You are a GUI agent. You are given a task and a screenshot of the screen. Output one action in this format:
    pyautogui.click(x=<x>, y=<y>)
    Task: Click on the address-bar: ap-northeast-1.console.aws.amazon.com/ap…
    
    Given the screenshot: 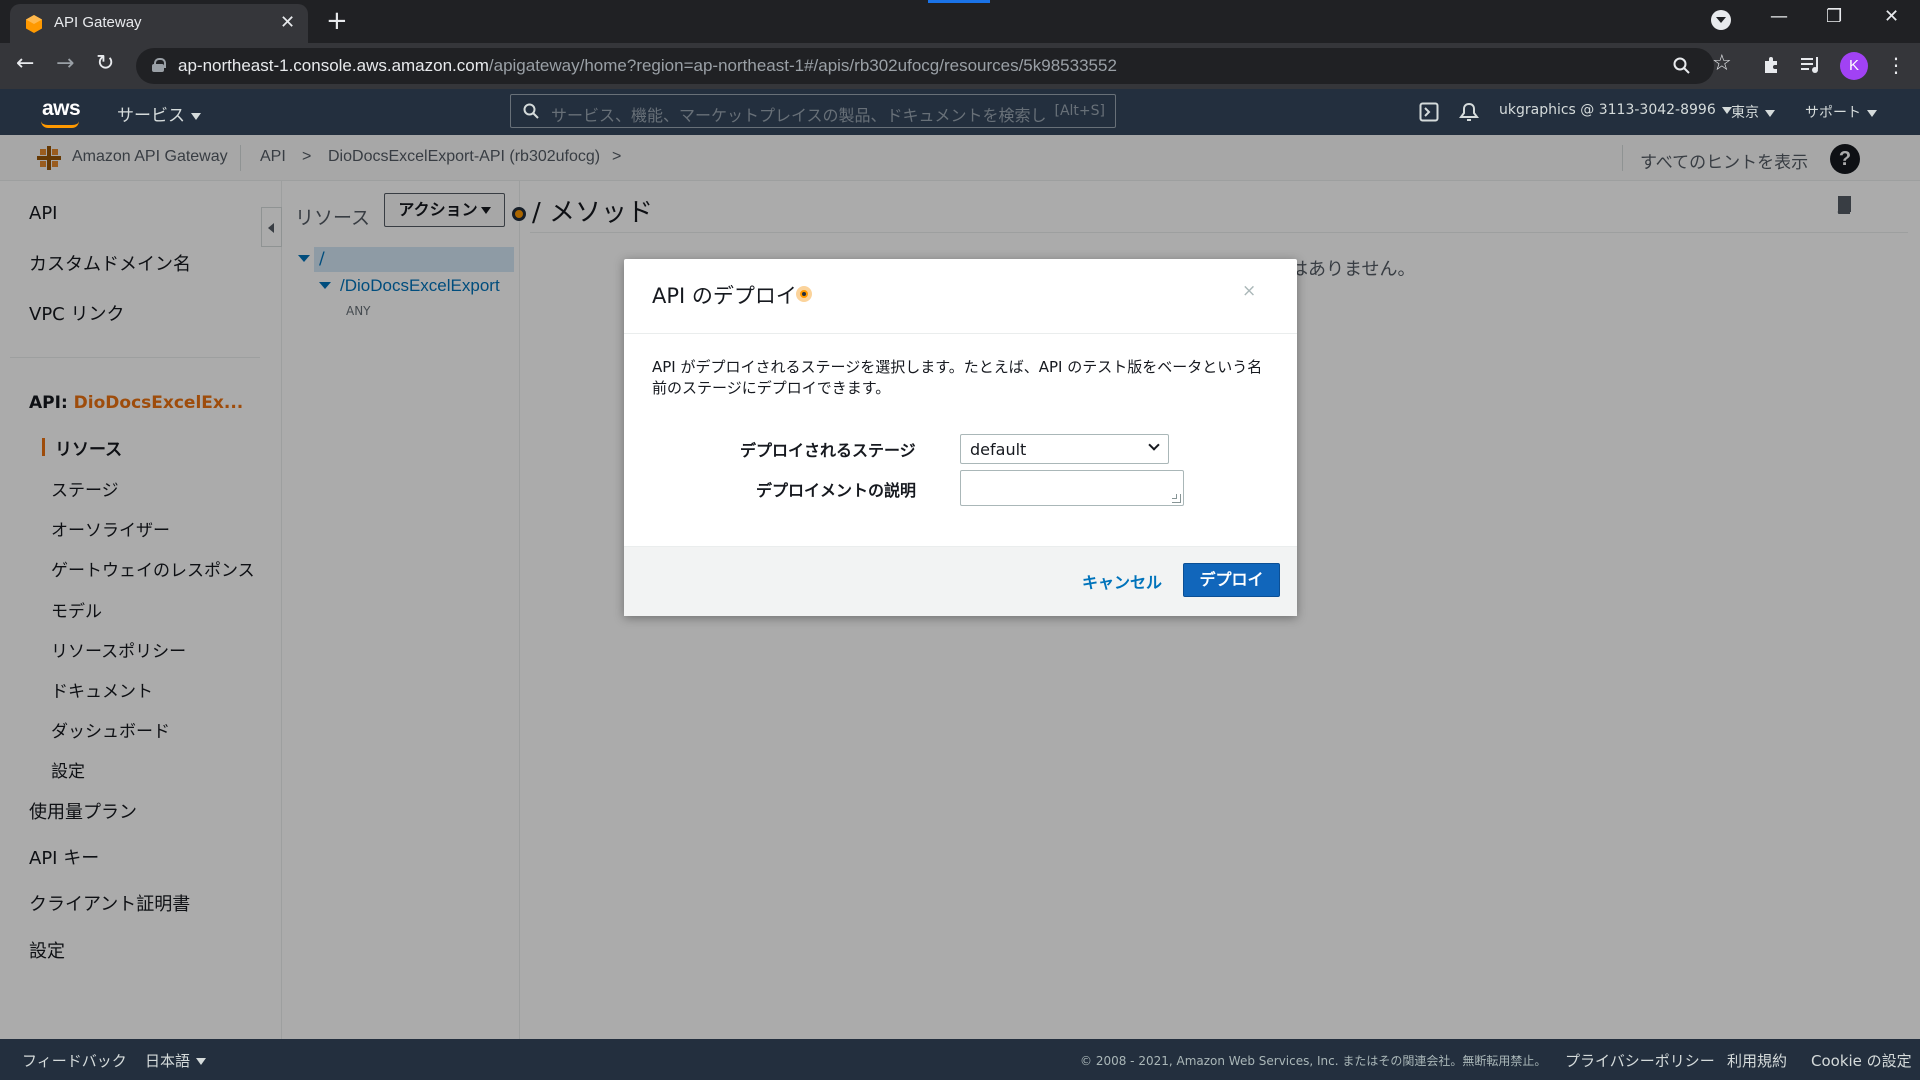 What is the action you would take?
    pyautogui.click(x=925, y=66)
    